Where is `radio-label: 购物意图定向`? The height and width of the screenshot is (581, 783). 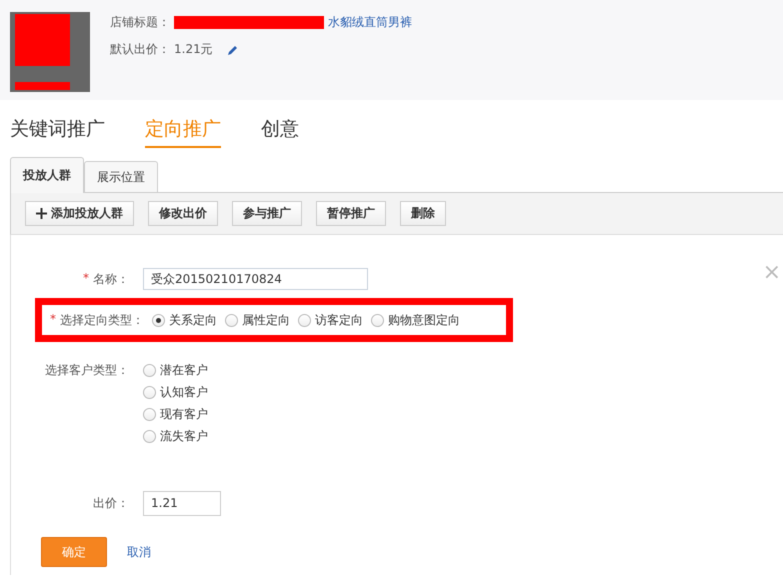
radio-label: 购物意图定向 is located at coordinates (424, 320).